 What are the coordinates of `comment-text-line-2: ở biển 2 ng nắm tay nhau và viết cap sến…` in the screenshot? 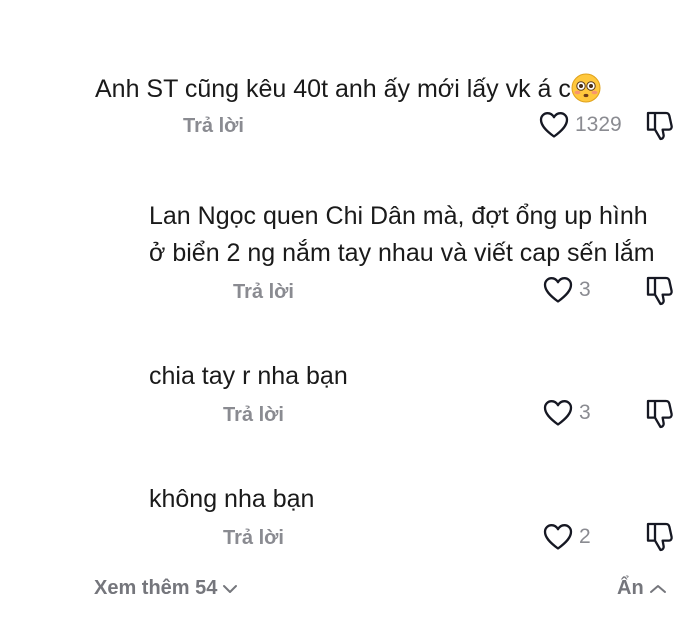 It's located at (402, 253).